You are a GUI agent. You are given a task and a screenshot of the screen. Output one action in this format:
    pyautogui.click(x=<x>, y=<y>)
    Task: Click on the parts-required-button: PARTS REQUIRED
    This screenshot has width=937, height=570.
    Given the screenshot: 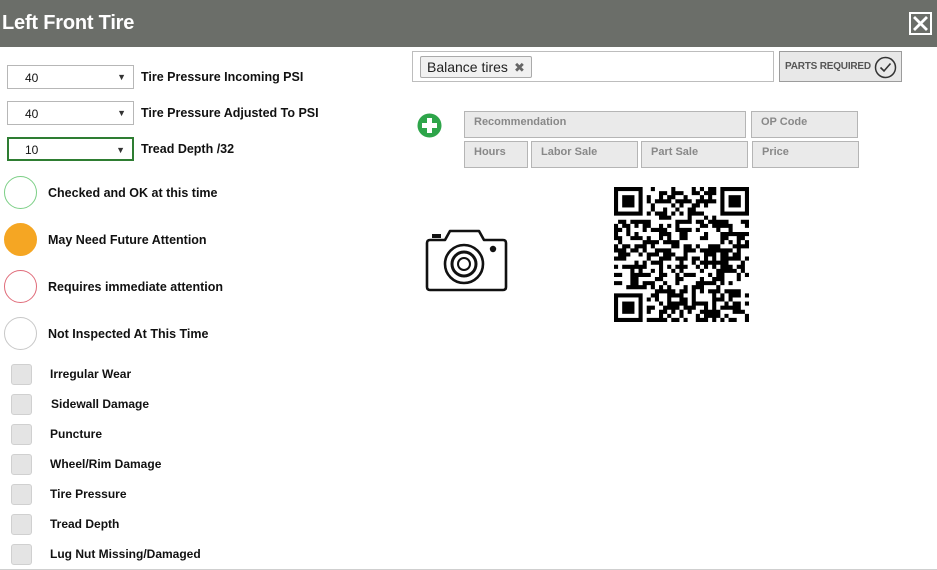 What is the action you would take?
    pyautogui.click(x=840, y=66)
    